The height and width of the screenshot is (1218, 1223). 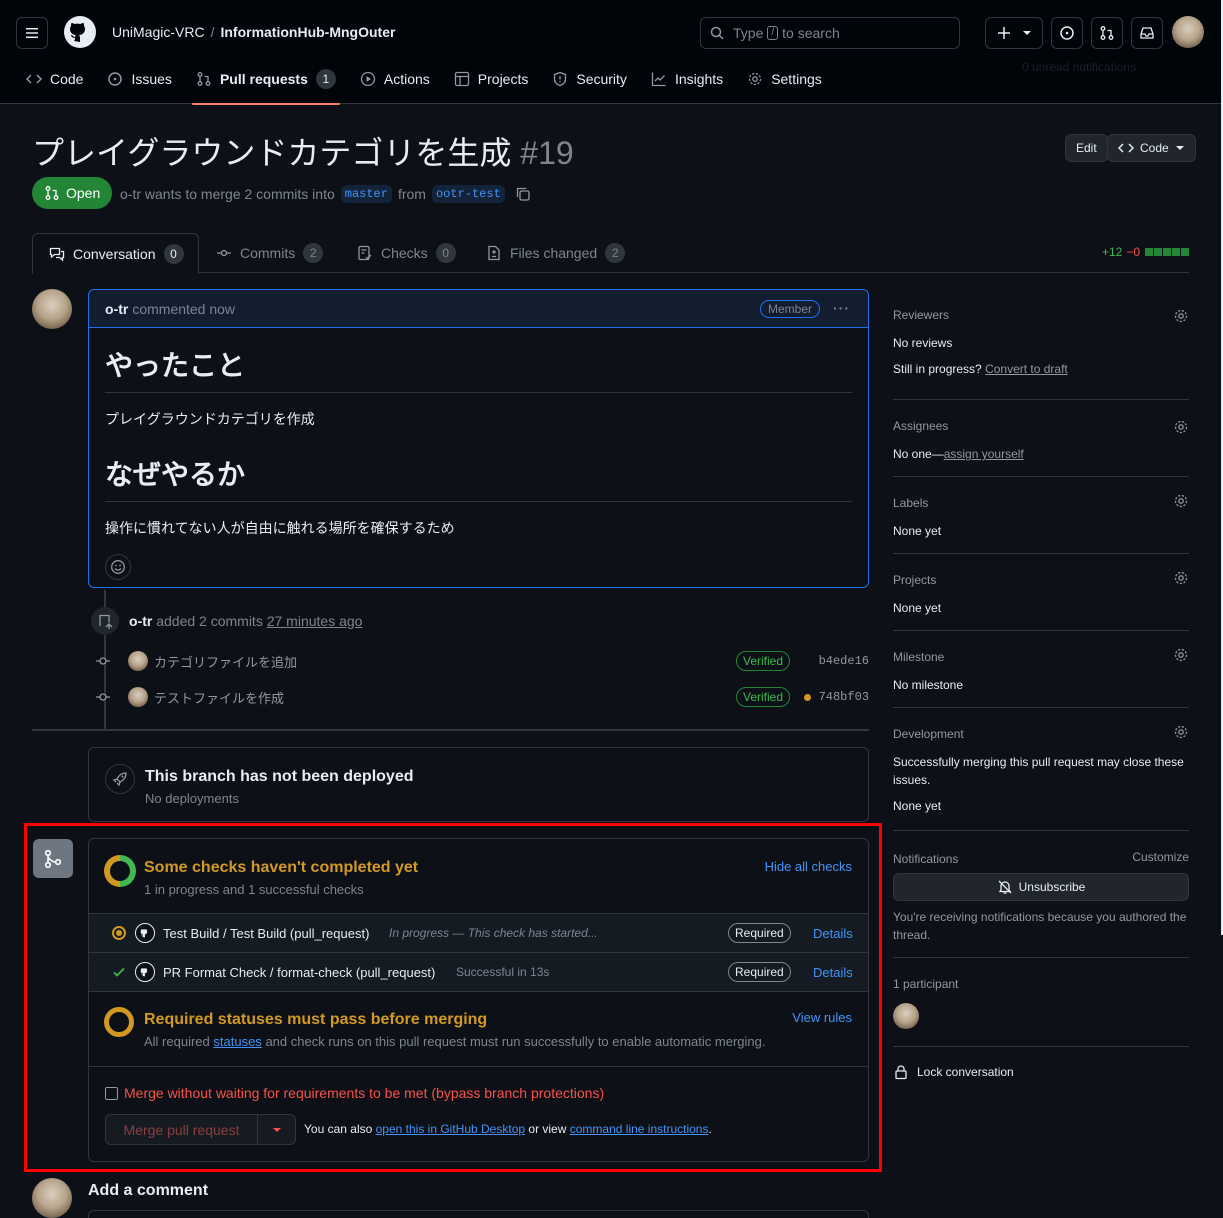 What do you see at coordinates (1188, 32) in the screenshot?
I see `user-avatar` at bounding box center [1188, 32].